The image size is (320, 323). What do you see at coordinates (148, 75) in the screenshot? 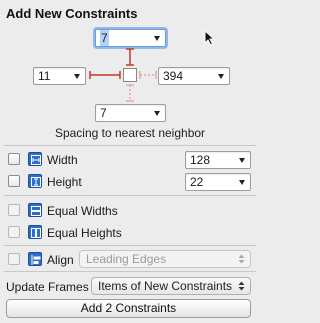
I see `right-constraint-toggle` at bounding box center [148, 75].